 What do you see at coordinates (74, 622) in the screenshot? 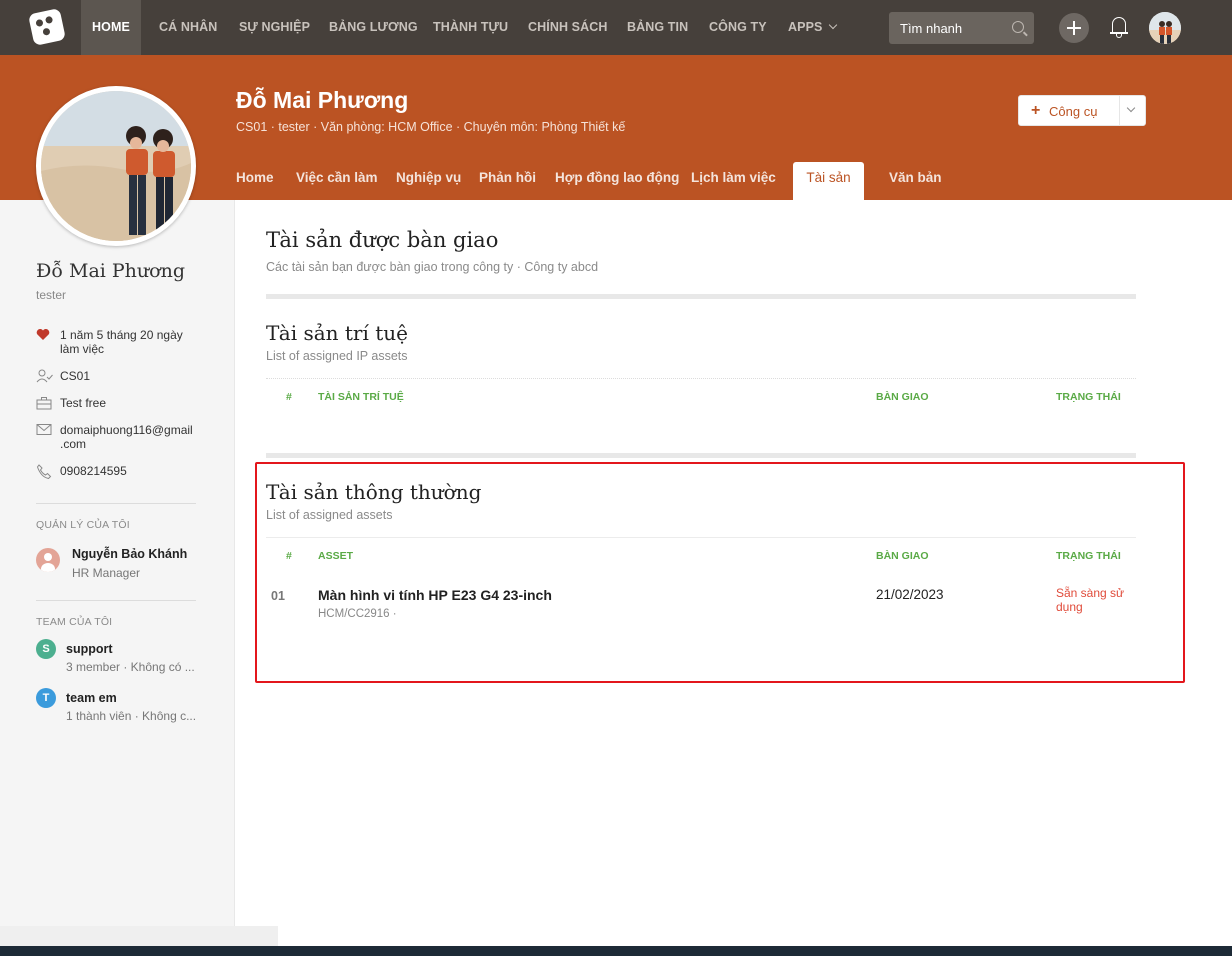
I see `team-heading: TEAM CỦA TÔI` at bounding box center [74, 622].